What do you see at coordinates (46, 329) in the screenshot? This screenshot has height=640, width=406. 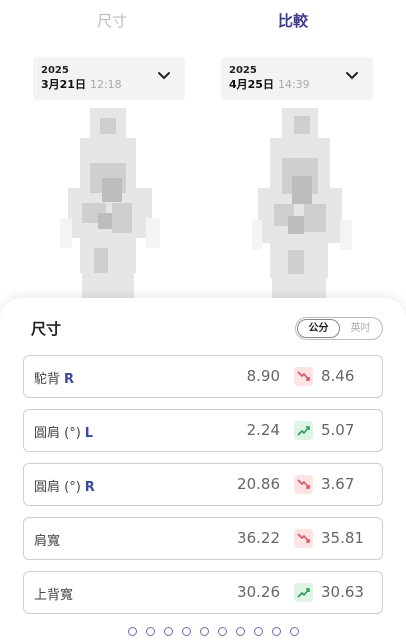 I see `section-title: 尺寸` at bounding box center [46, 329].